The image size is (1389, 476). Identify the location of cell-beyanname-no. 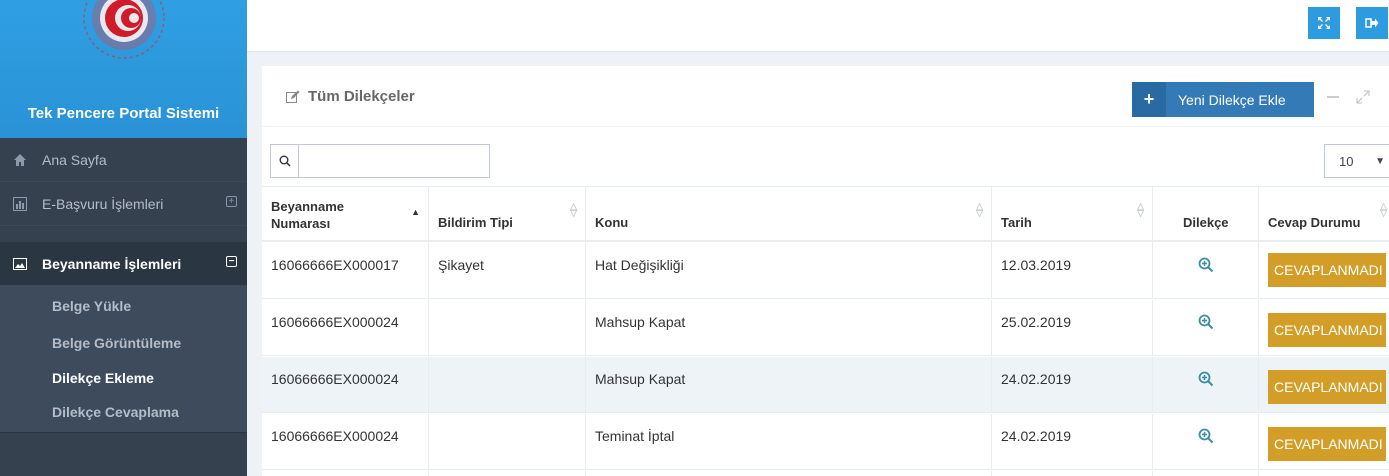
(345, 473).